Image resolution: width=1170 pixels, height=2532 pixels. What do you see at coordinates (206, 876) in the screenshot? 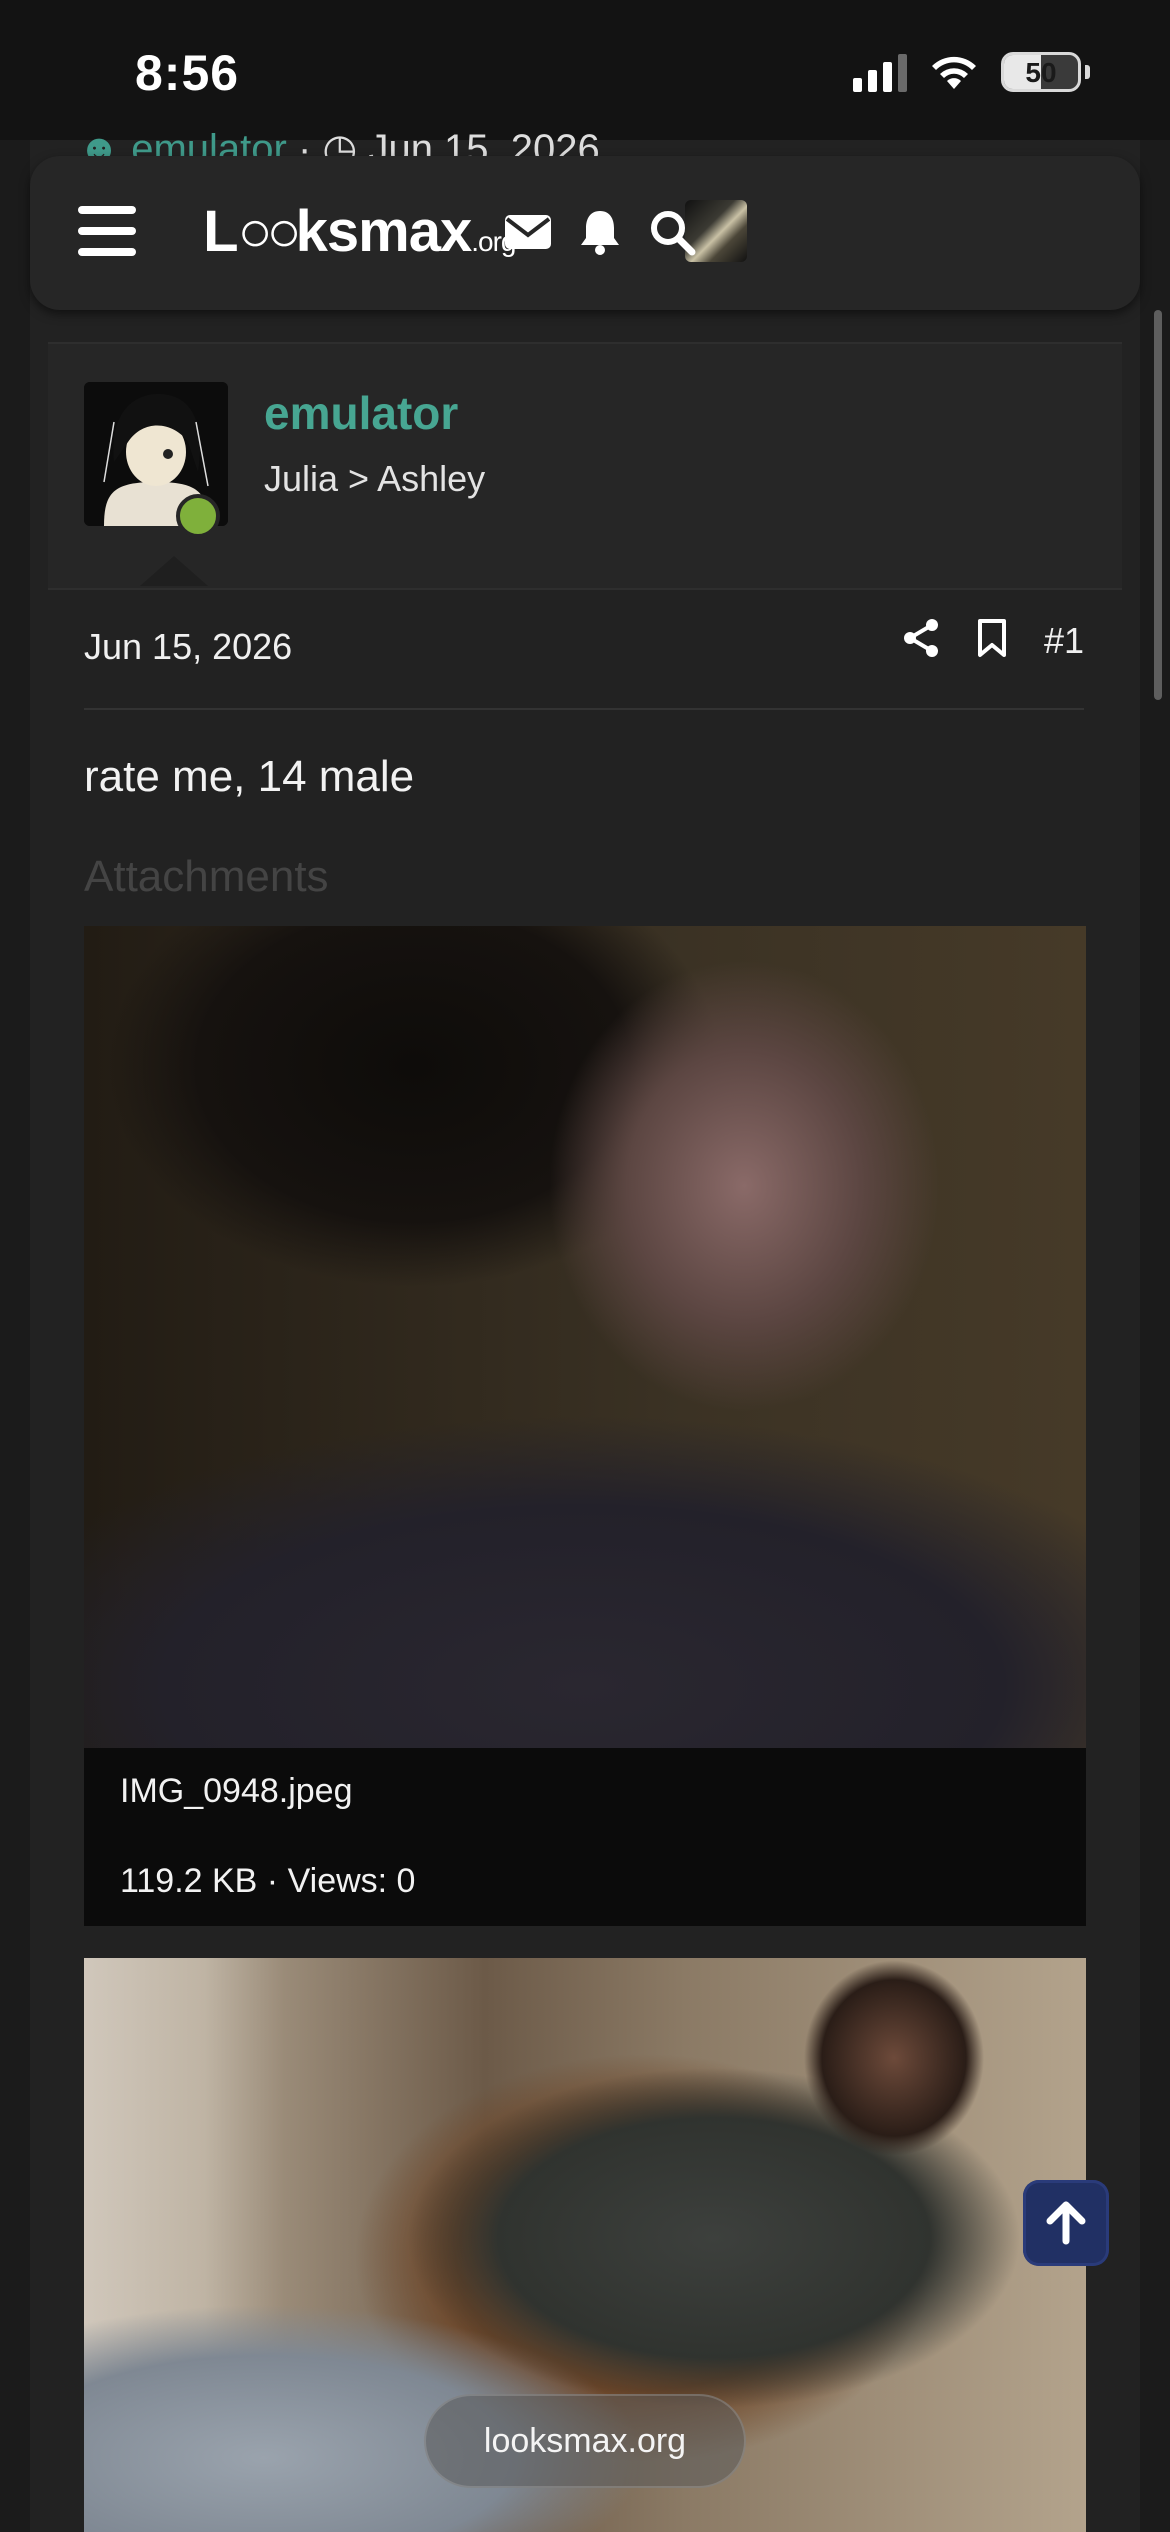
I see `attachments-heading: Attachments` at bounding box center [206, 876].